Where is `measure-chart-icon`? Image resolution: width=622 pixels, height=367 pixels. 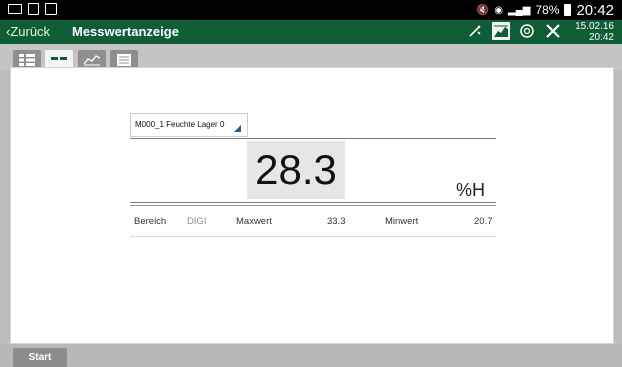 measure-chart-icon is located at coordinates (501, 31).